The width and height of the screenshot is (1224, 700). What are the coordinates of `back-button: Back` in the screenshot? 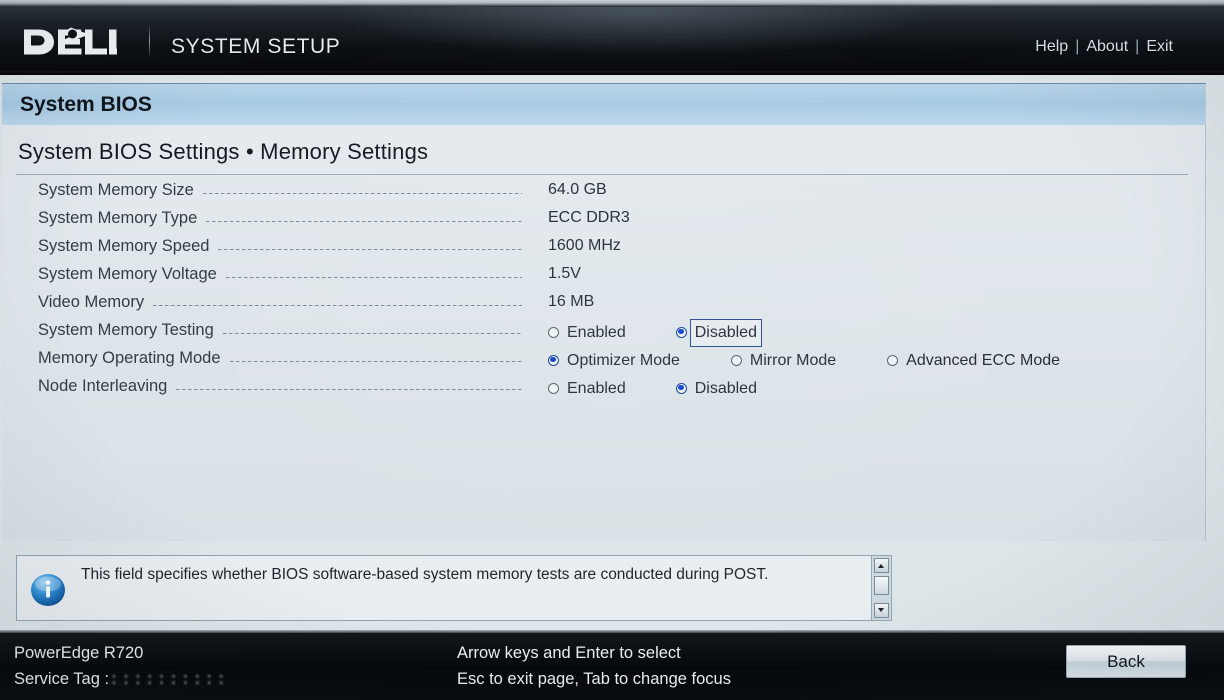 It's located at (1126, 661).